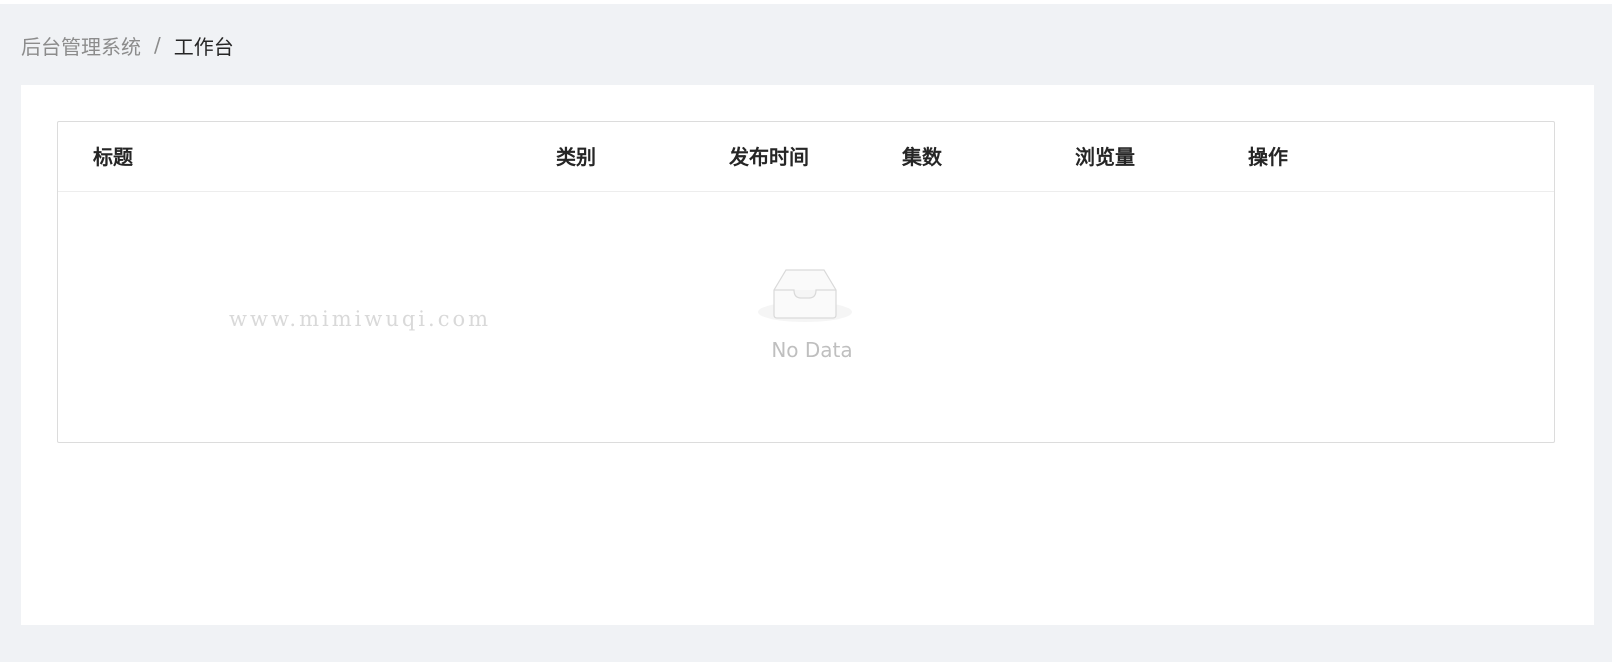 The width and height of the screenshot is (1612, 662). Describe the element at coordinates (806, 2) in the screenshot. I see `top-strip` at that location.